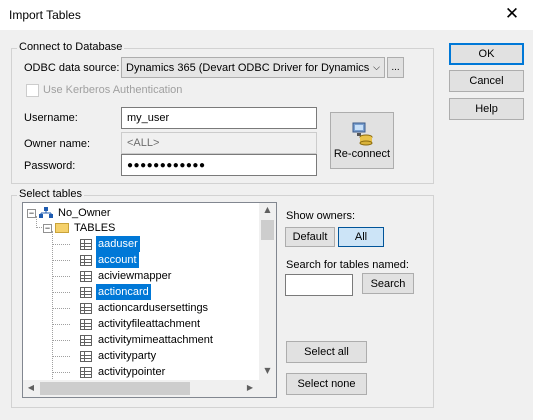 The height and width of the screenshot is (420, 533). What do you see at coordinates (84, 213) in the screenshot?
I see `tree-node-owner-label: No_Owner` at bounding box center [84, 213].